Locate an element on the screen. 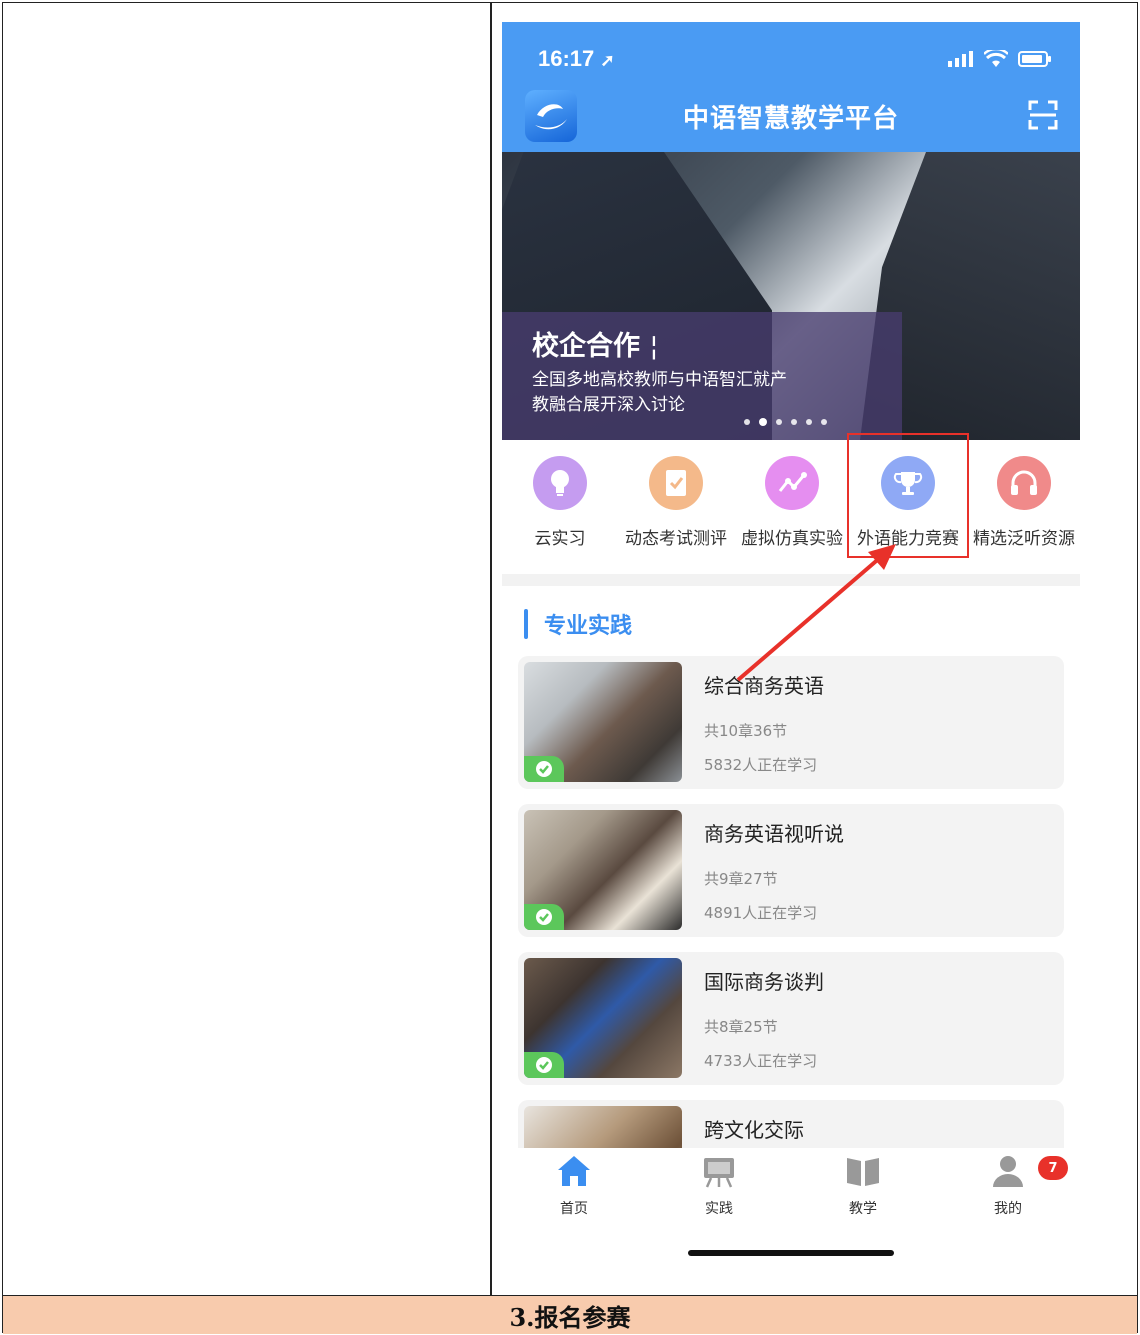 This screenshot has height=1335, width=1140. scan-icon is located at coordinates (1043, 115).